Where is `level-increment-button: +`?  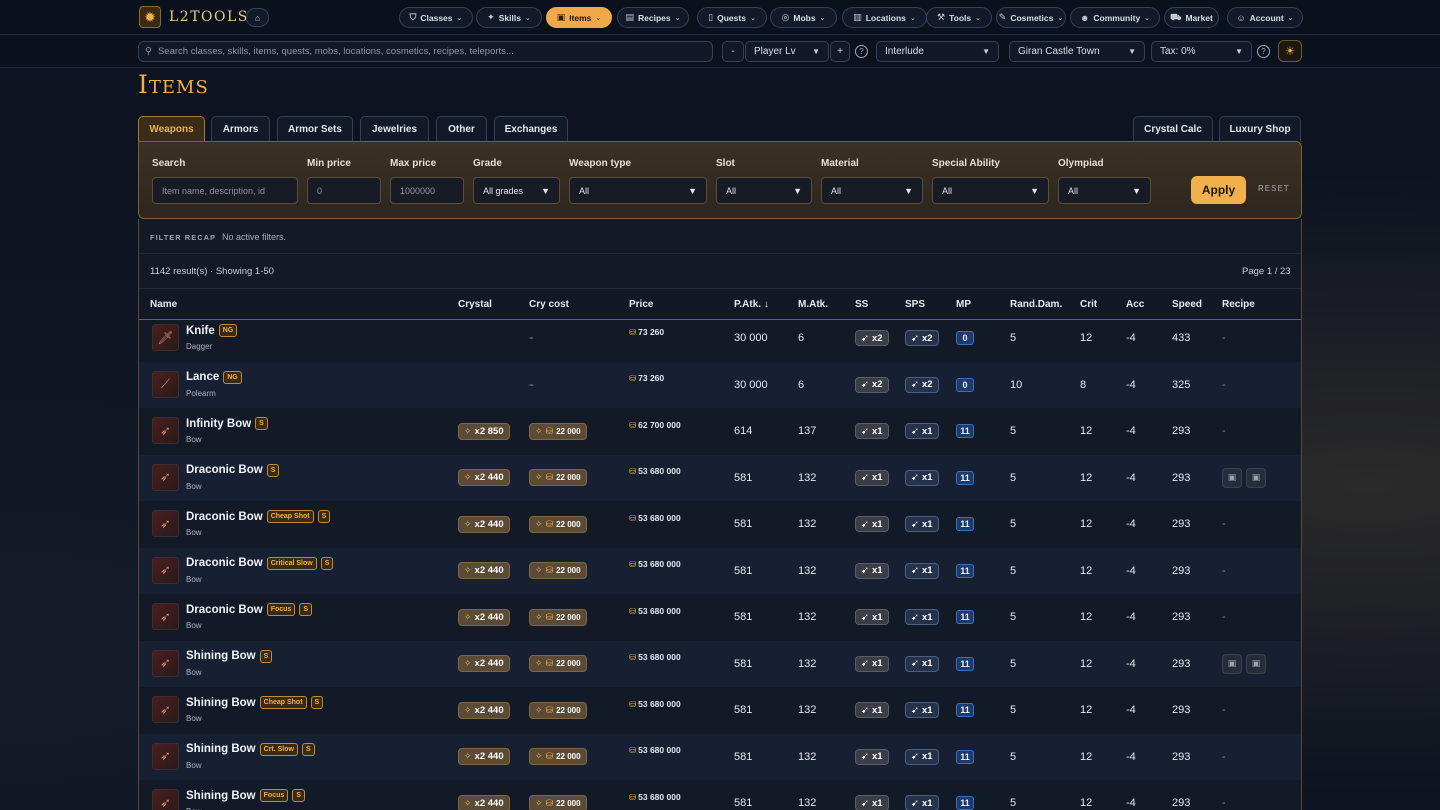 level-increment-button: + is located at coordinates (840, 51).